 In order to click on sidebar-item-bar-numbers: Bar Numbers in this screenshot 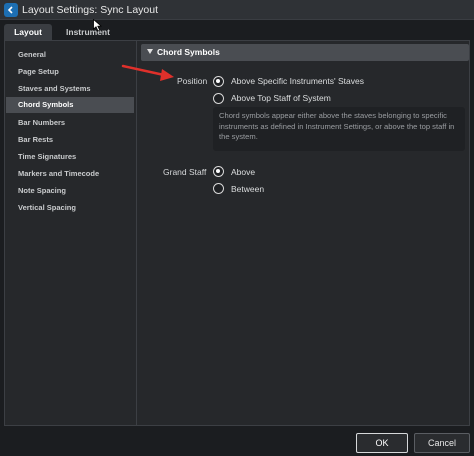, I will do `click(70, 123)`.